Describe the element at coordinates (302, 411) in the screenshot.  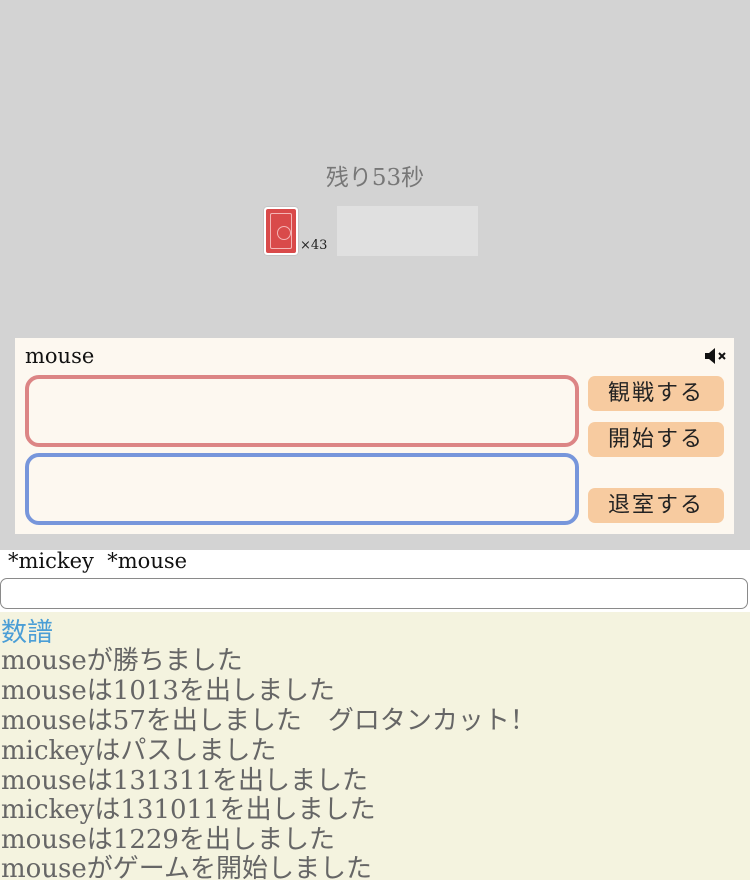
I see `hand-area-red` at that location.